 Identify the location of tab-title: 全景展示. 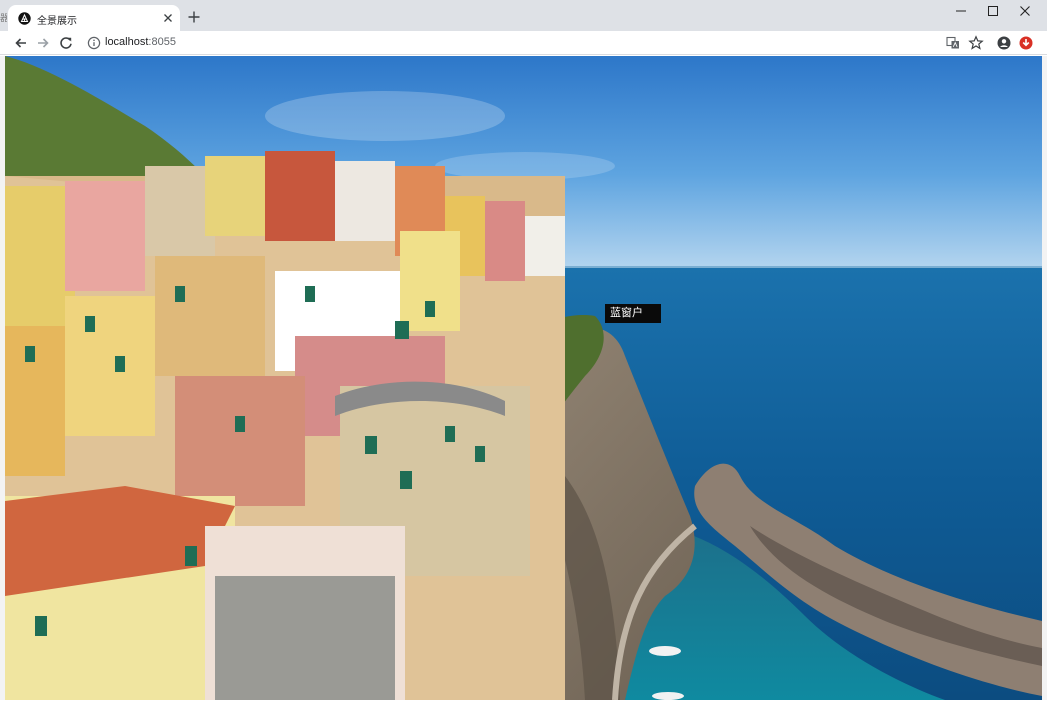
(57, 21).